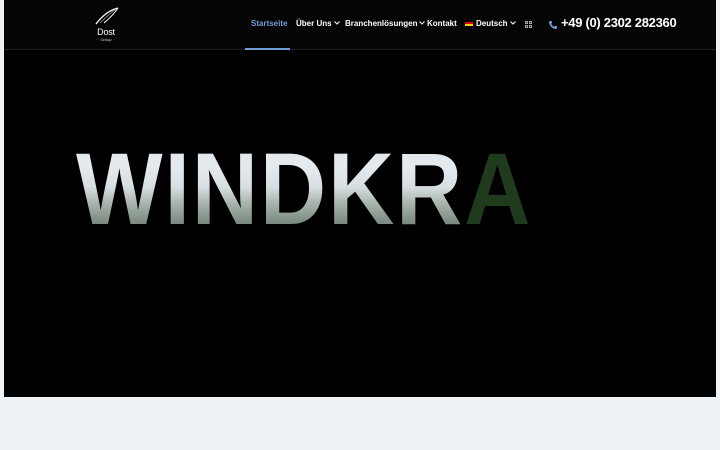 This screenshot has height=450, width=720. Describe the element at coordinates (360, 423) in the screenshot. I see `page-bottom-strip` at that location.